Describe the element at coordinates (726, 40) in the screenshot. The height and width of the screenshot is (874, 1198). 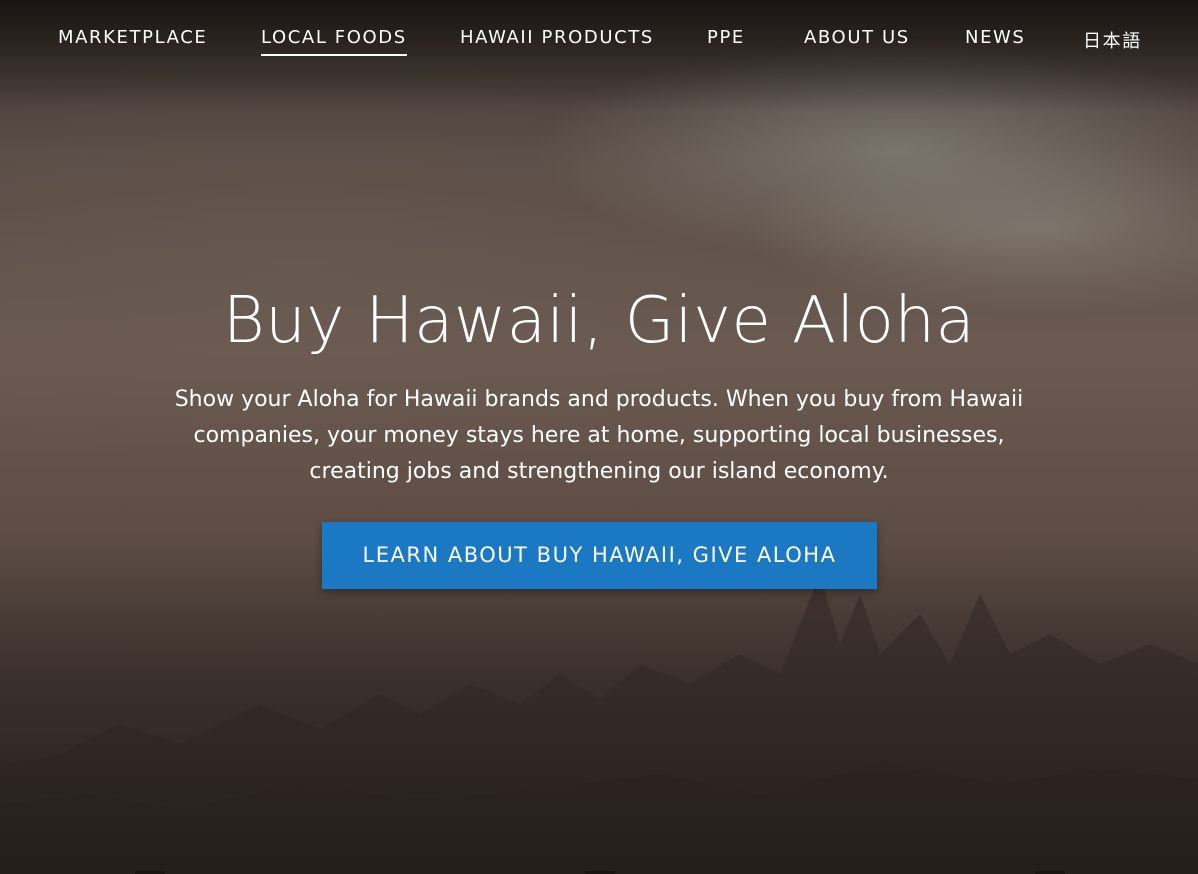
I see `nav-item-ppe: PPE` at that location.